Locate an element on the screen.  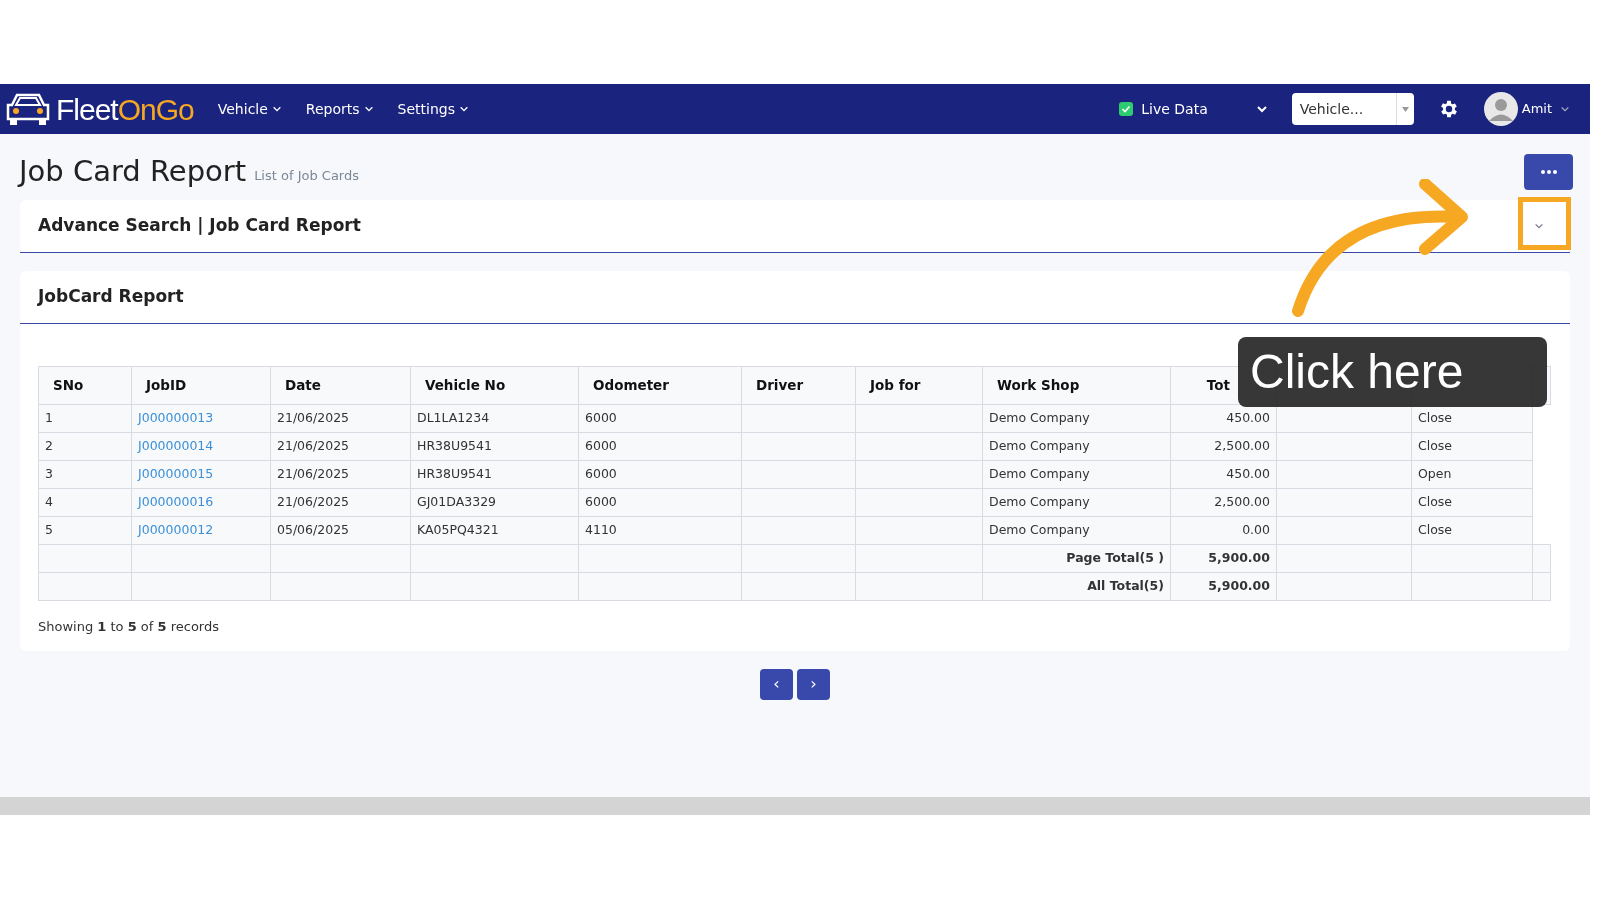
user-name: Amit is located at coordinates (1536, 109).